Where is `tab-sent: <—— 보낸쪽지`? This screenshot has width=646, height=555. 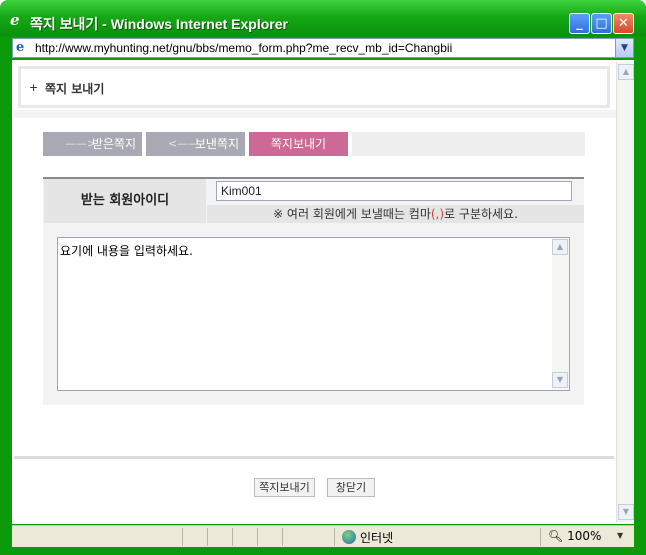 tab-sent: <—— 보낸쪽지 is located at coordinates (195, 144).